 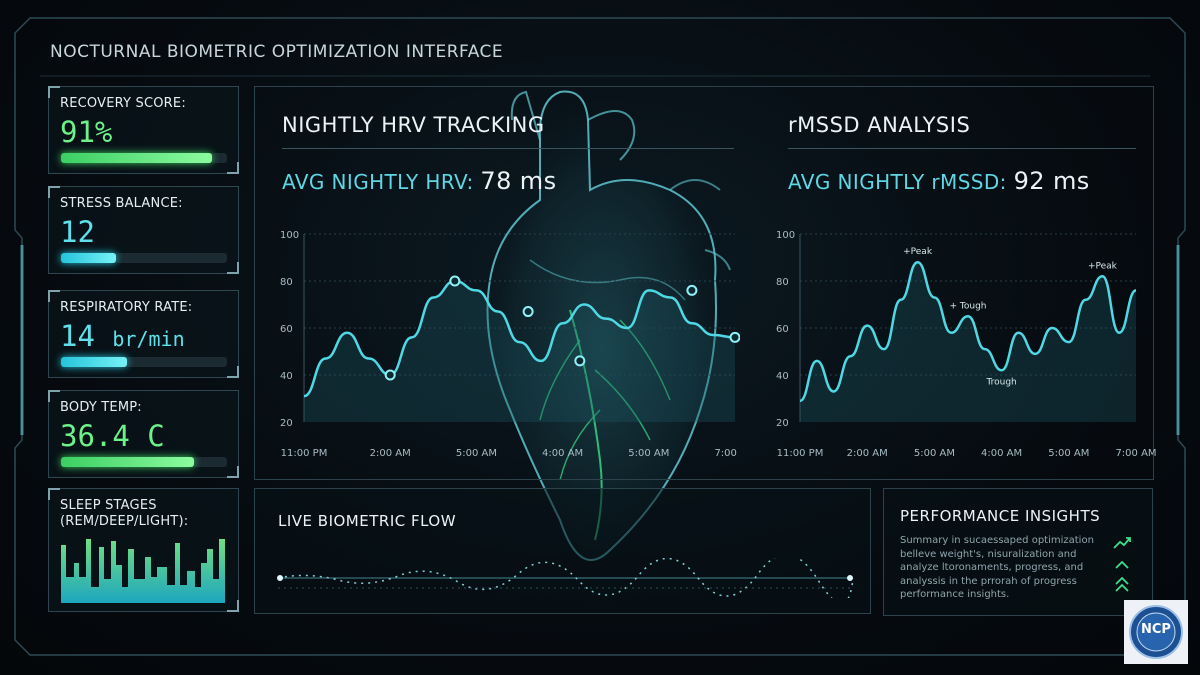 What do you see at coordinates (123, 103) in the screenshot?
I see `card-label: RECOVERY SCORE:` at bounding box center [123, 103].